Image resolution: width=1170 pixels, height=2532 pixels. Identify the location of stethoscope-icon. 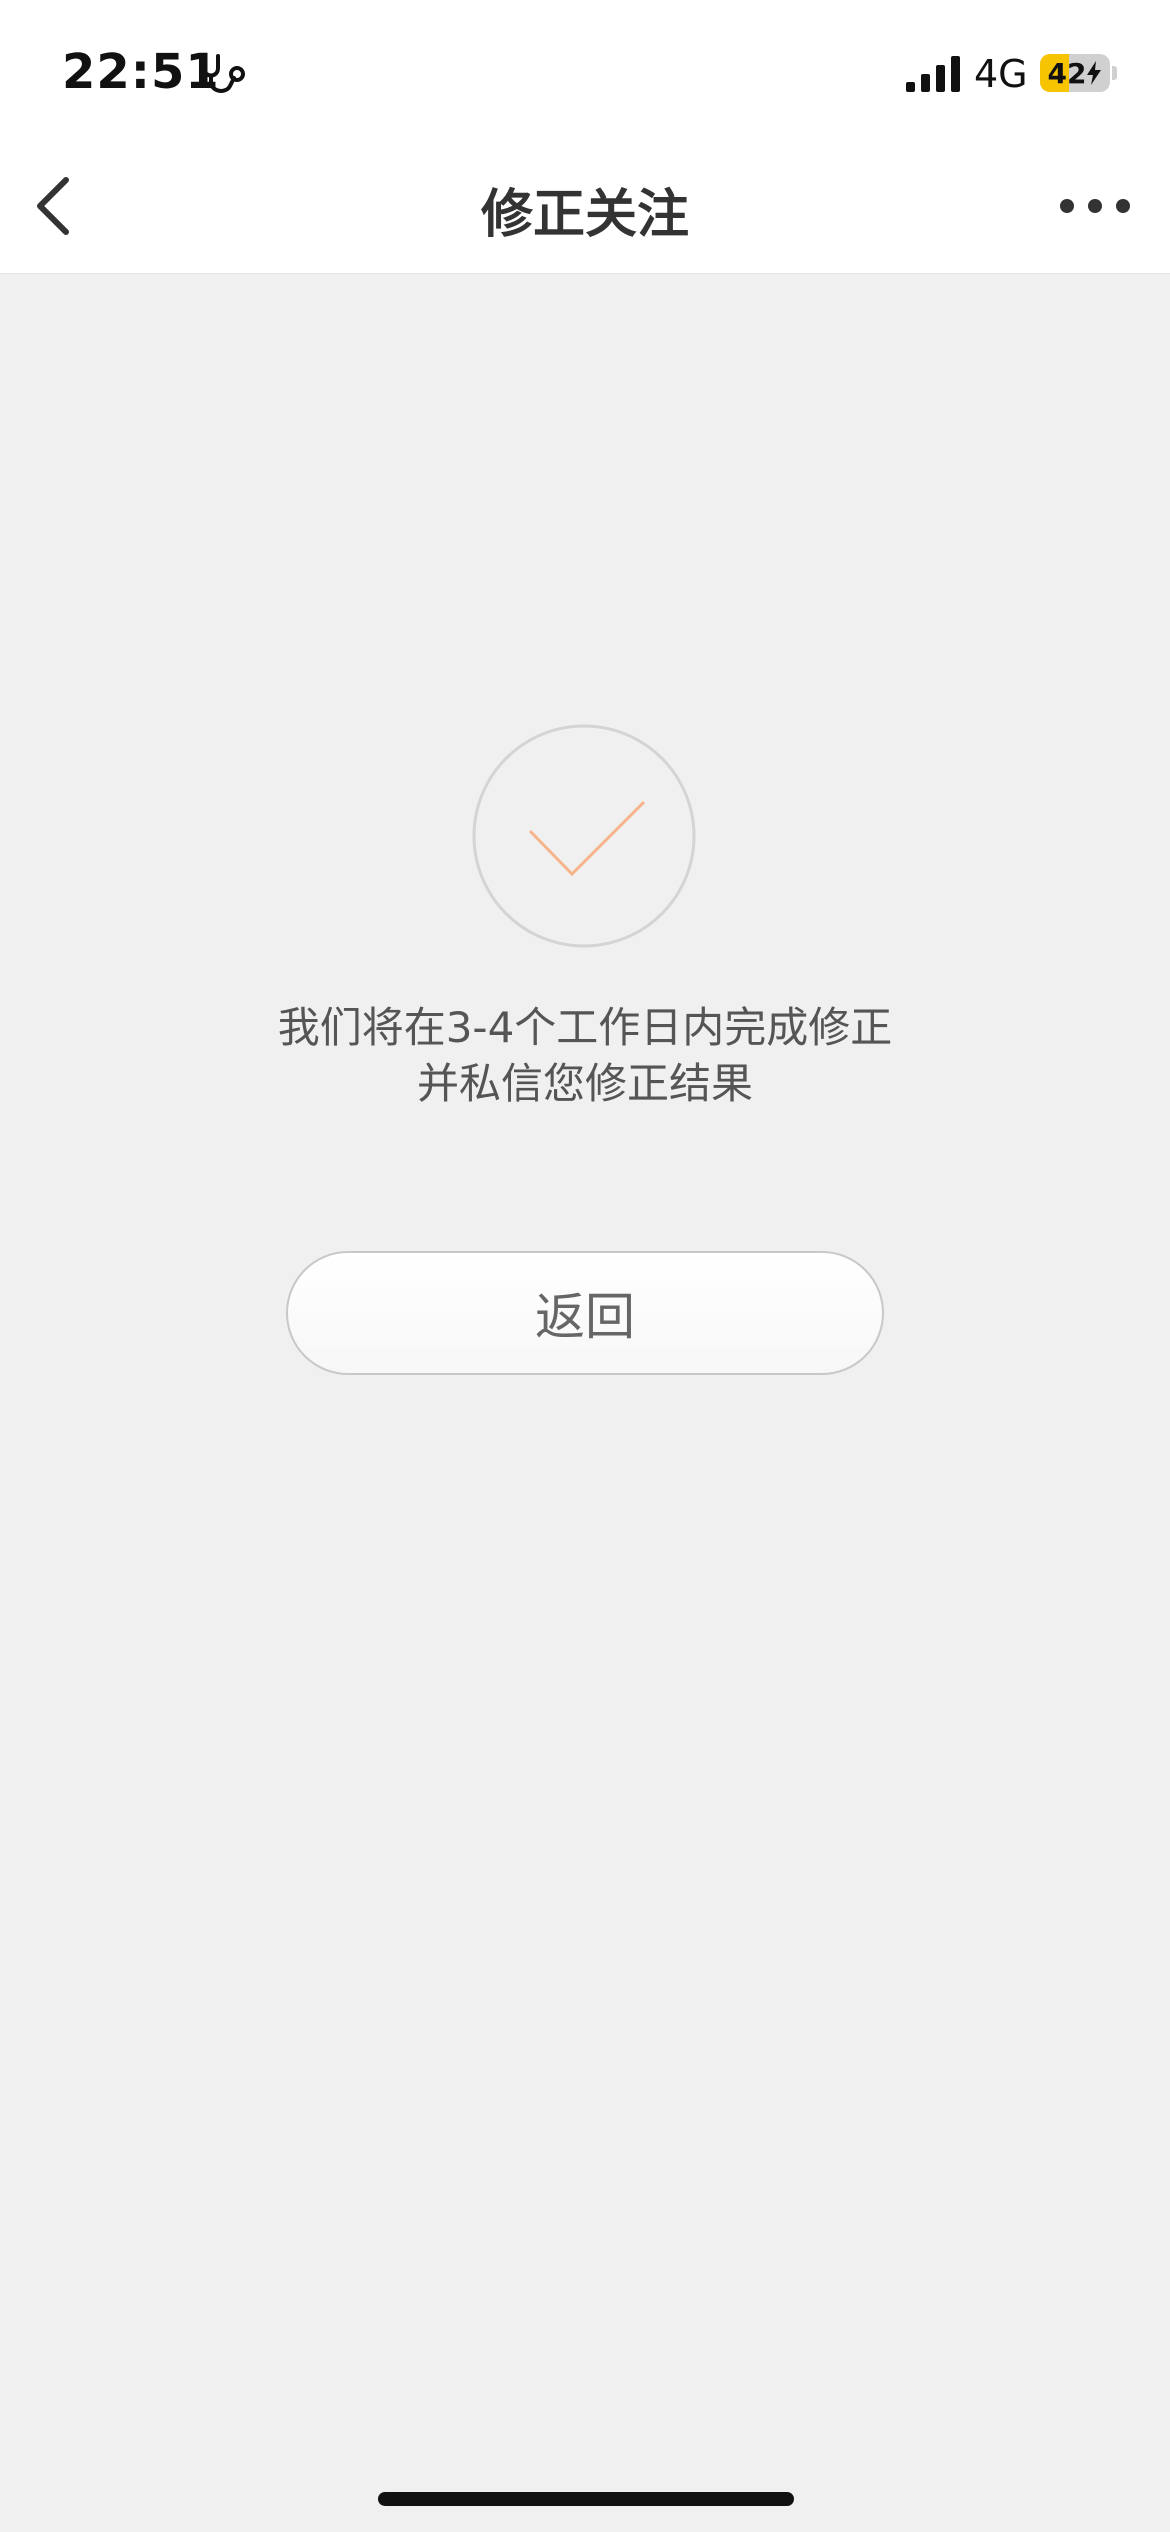
(223, 73).